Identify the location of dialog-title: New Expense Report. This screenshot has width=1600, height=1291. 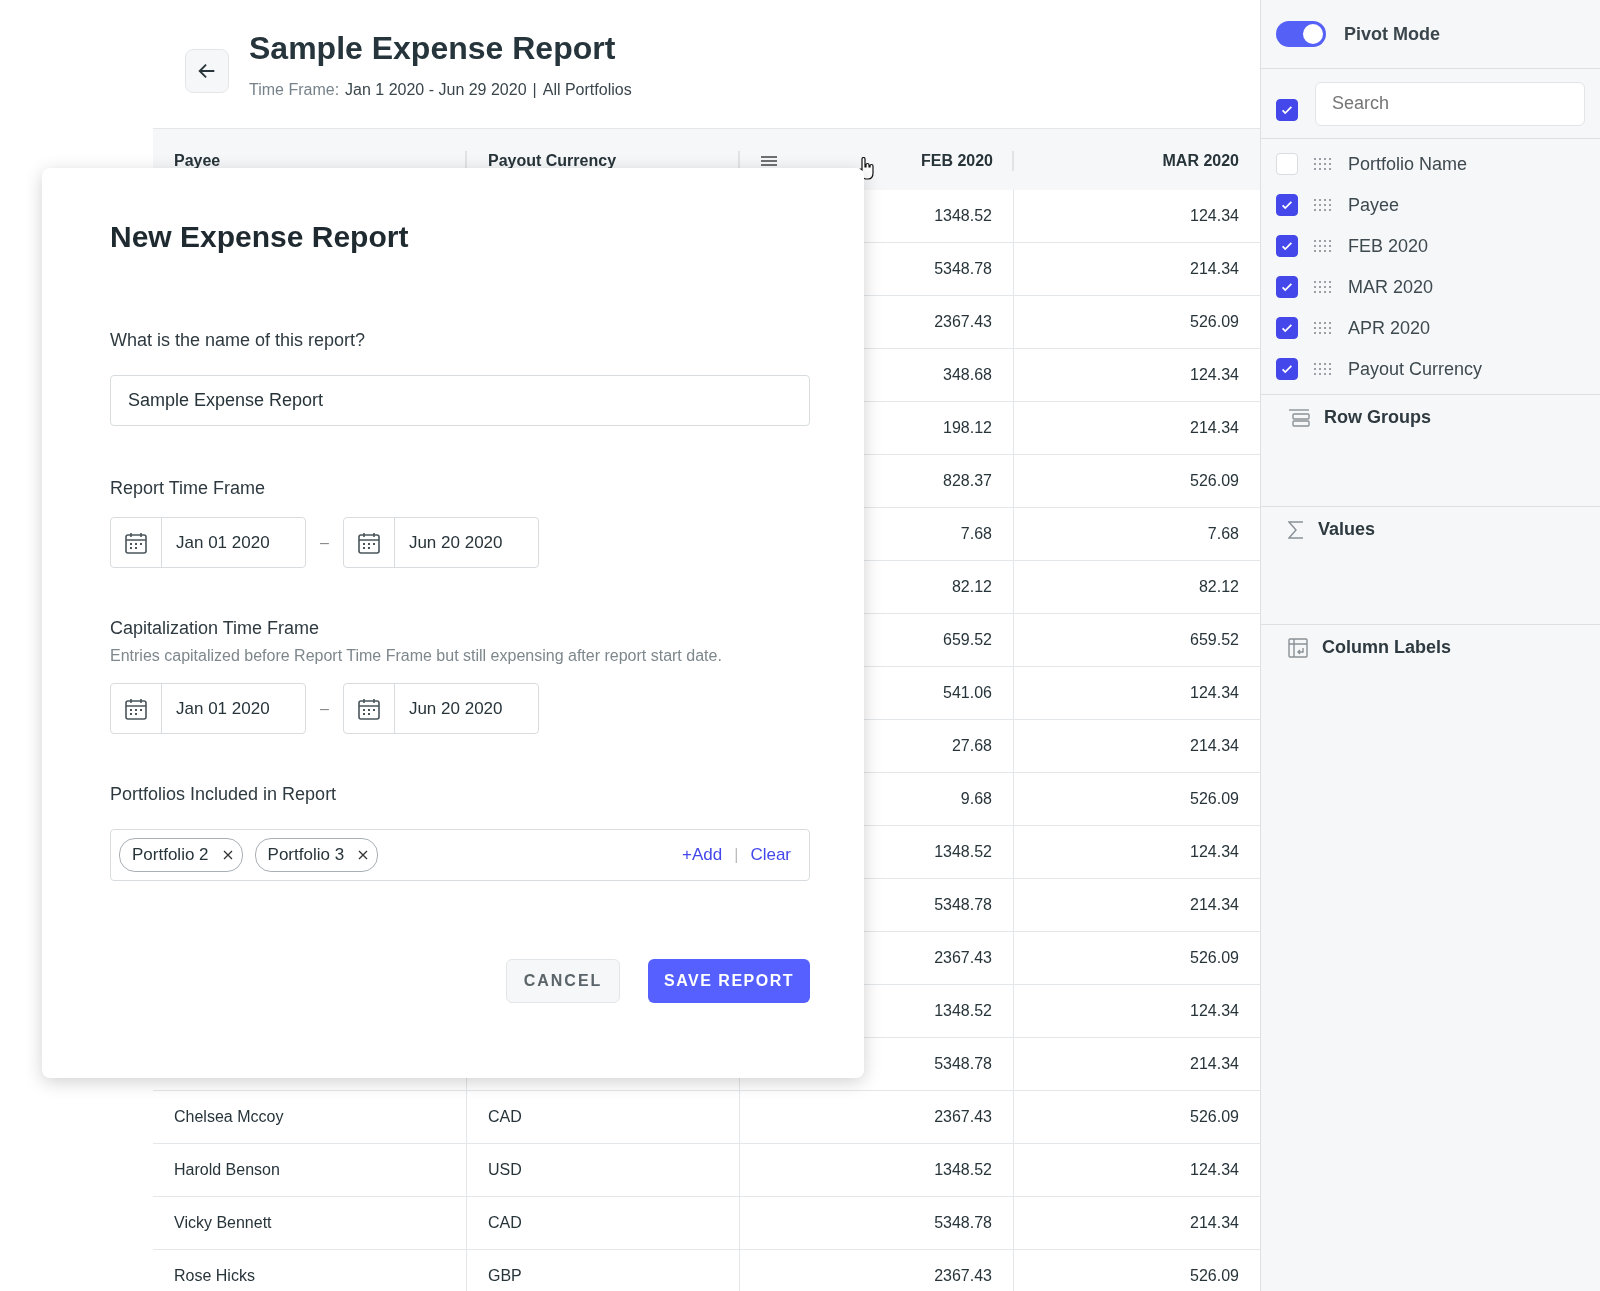
(259, 237).